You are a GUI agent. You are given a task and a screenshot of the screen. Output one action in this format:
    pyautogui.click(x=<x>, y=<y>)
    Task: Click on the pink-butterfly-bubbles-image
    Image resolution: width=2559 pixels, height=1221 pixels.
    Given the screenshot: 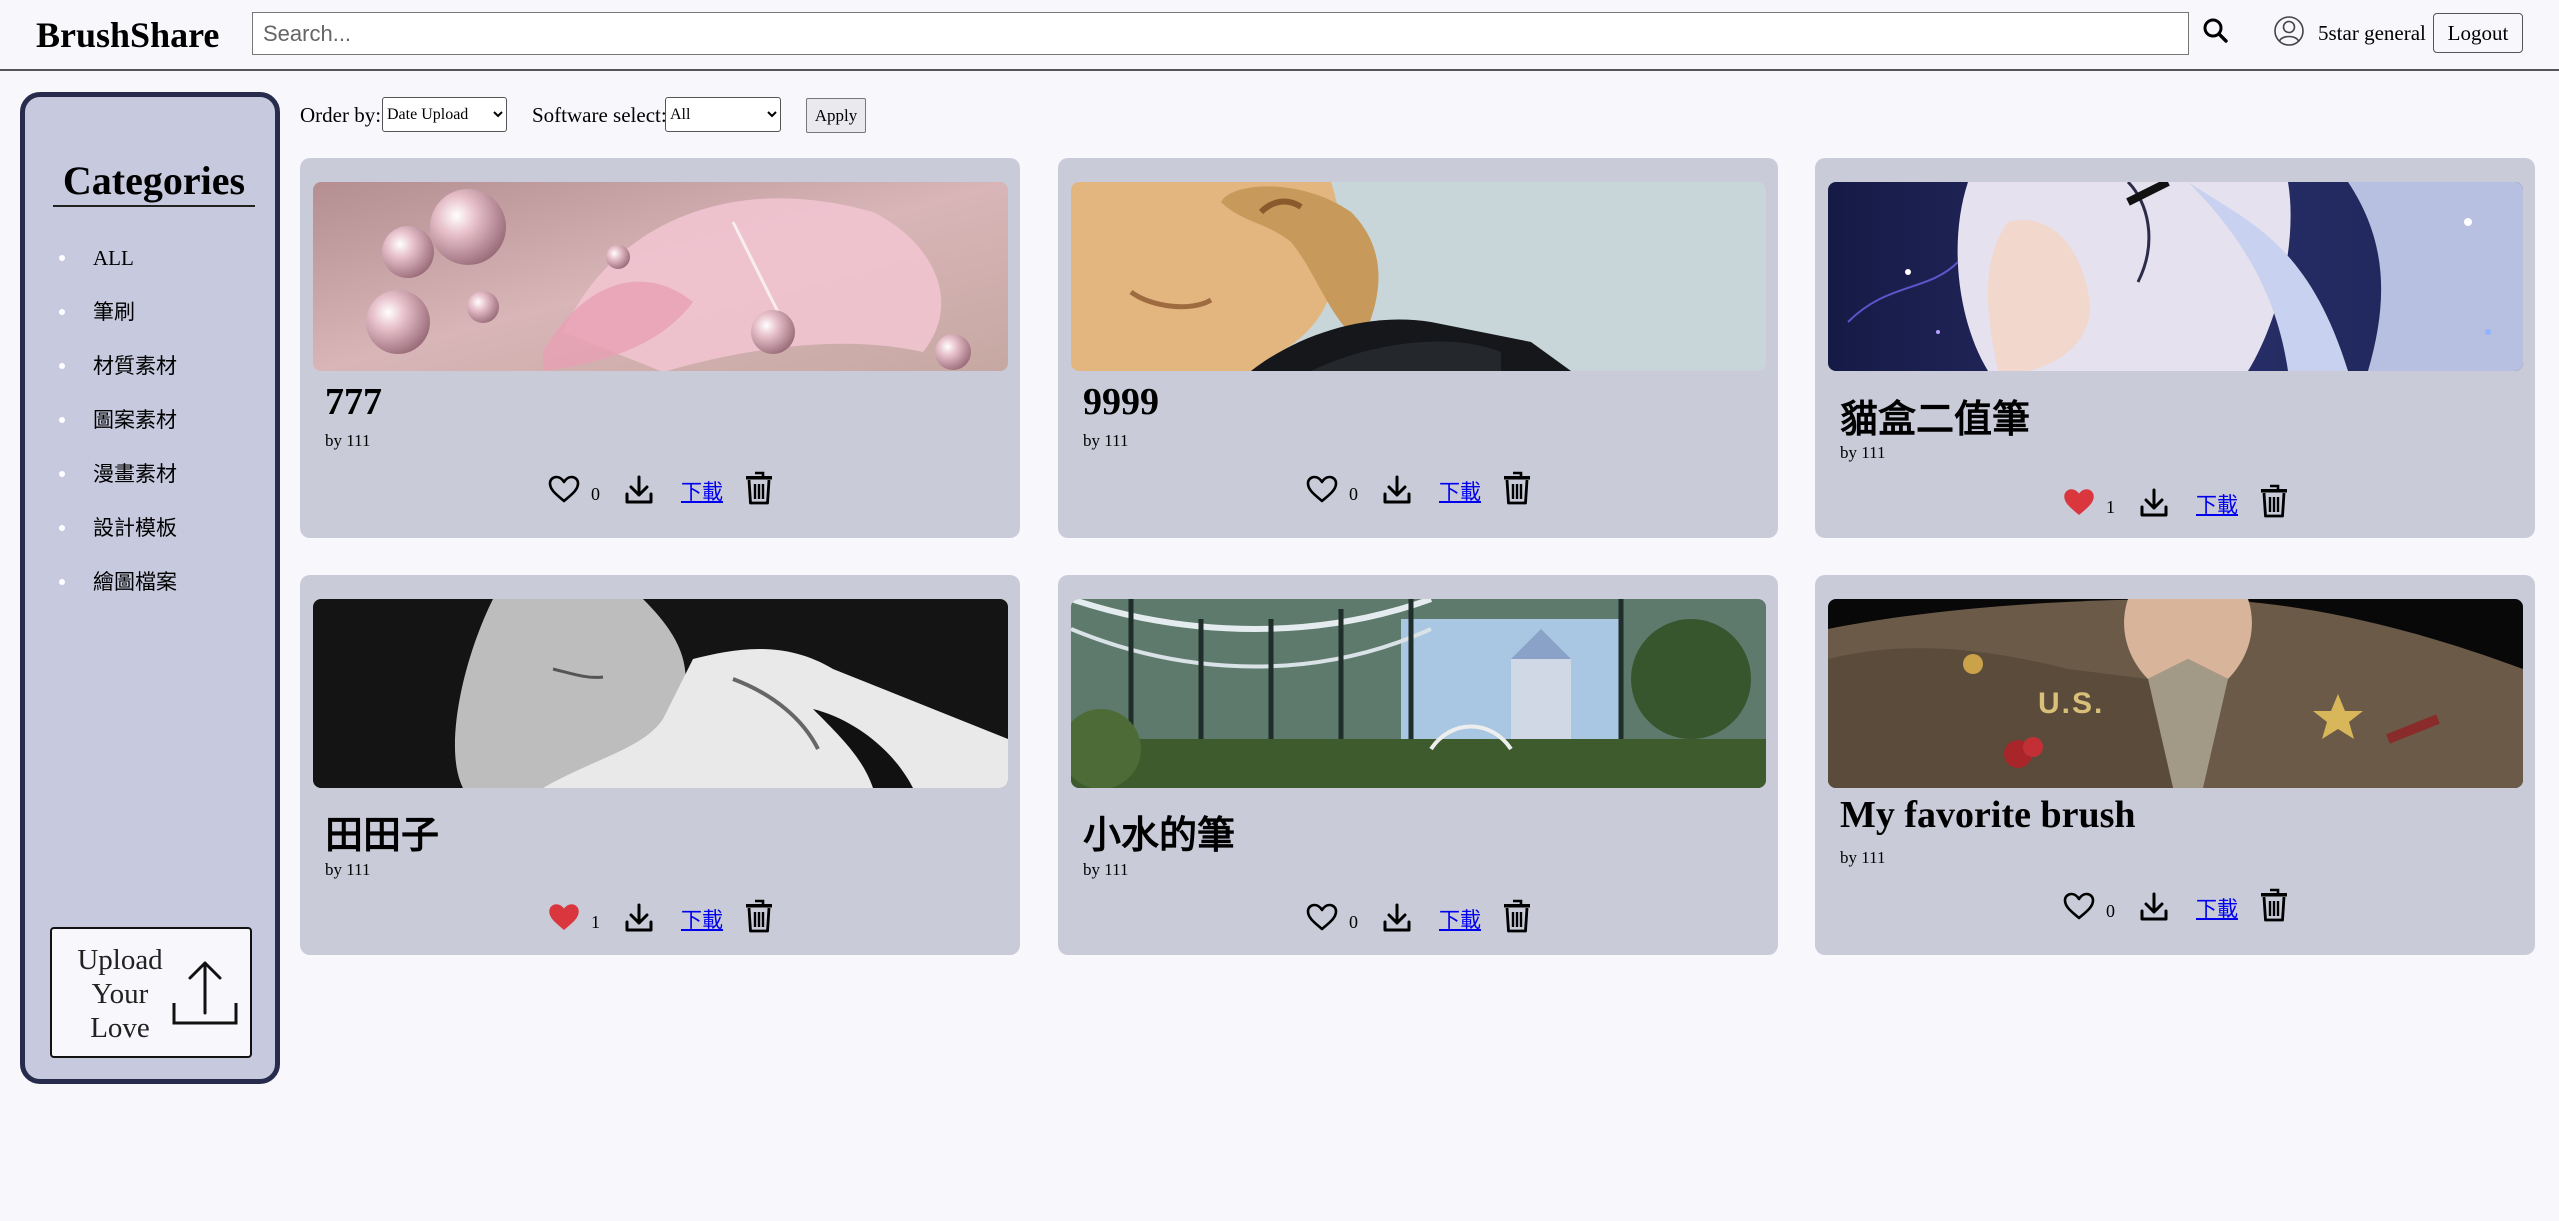 What is the action you would take?
    pyautogui.click(x=660, y=276)
    